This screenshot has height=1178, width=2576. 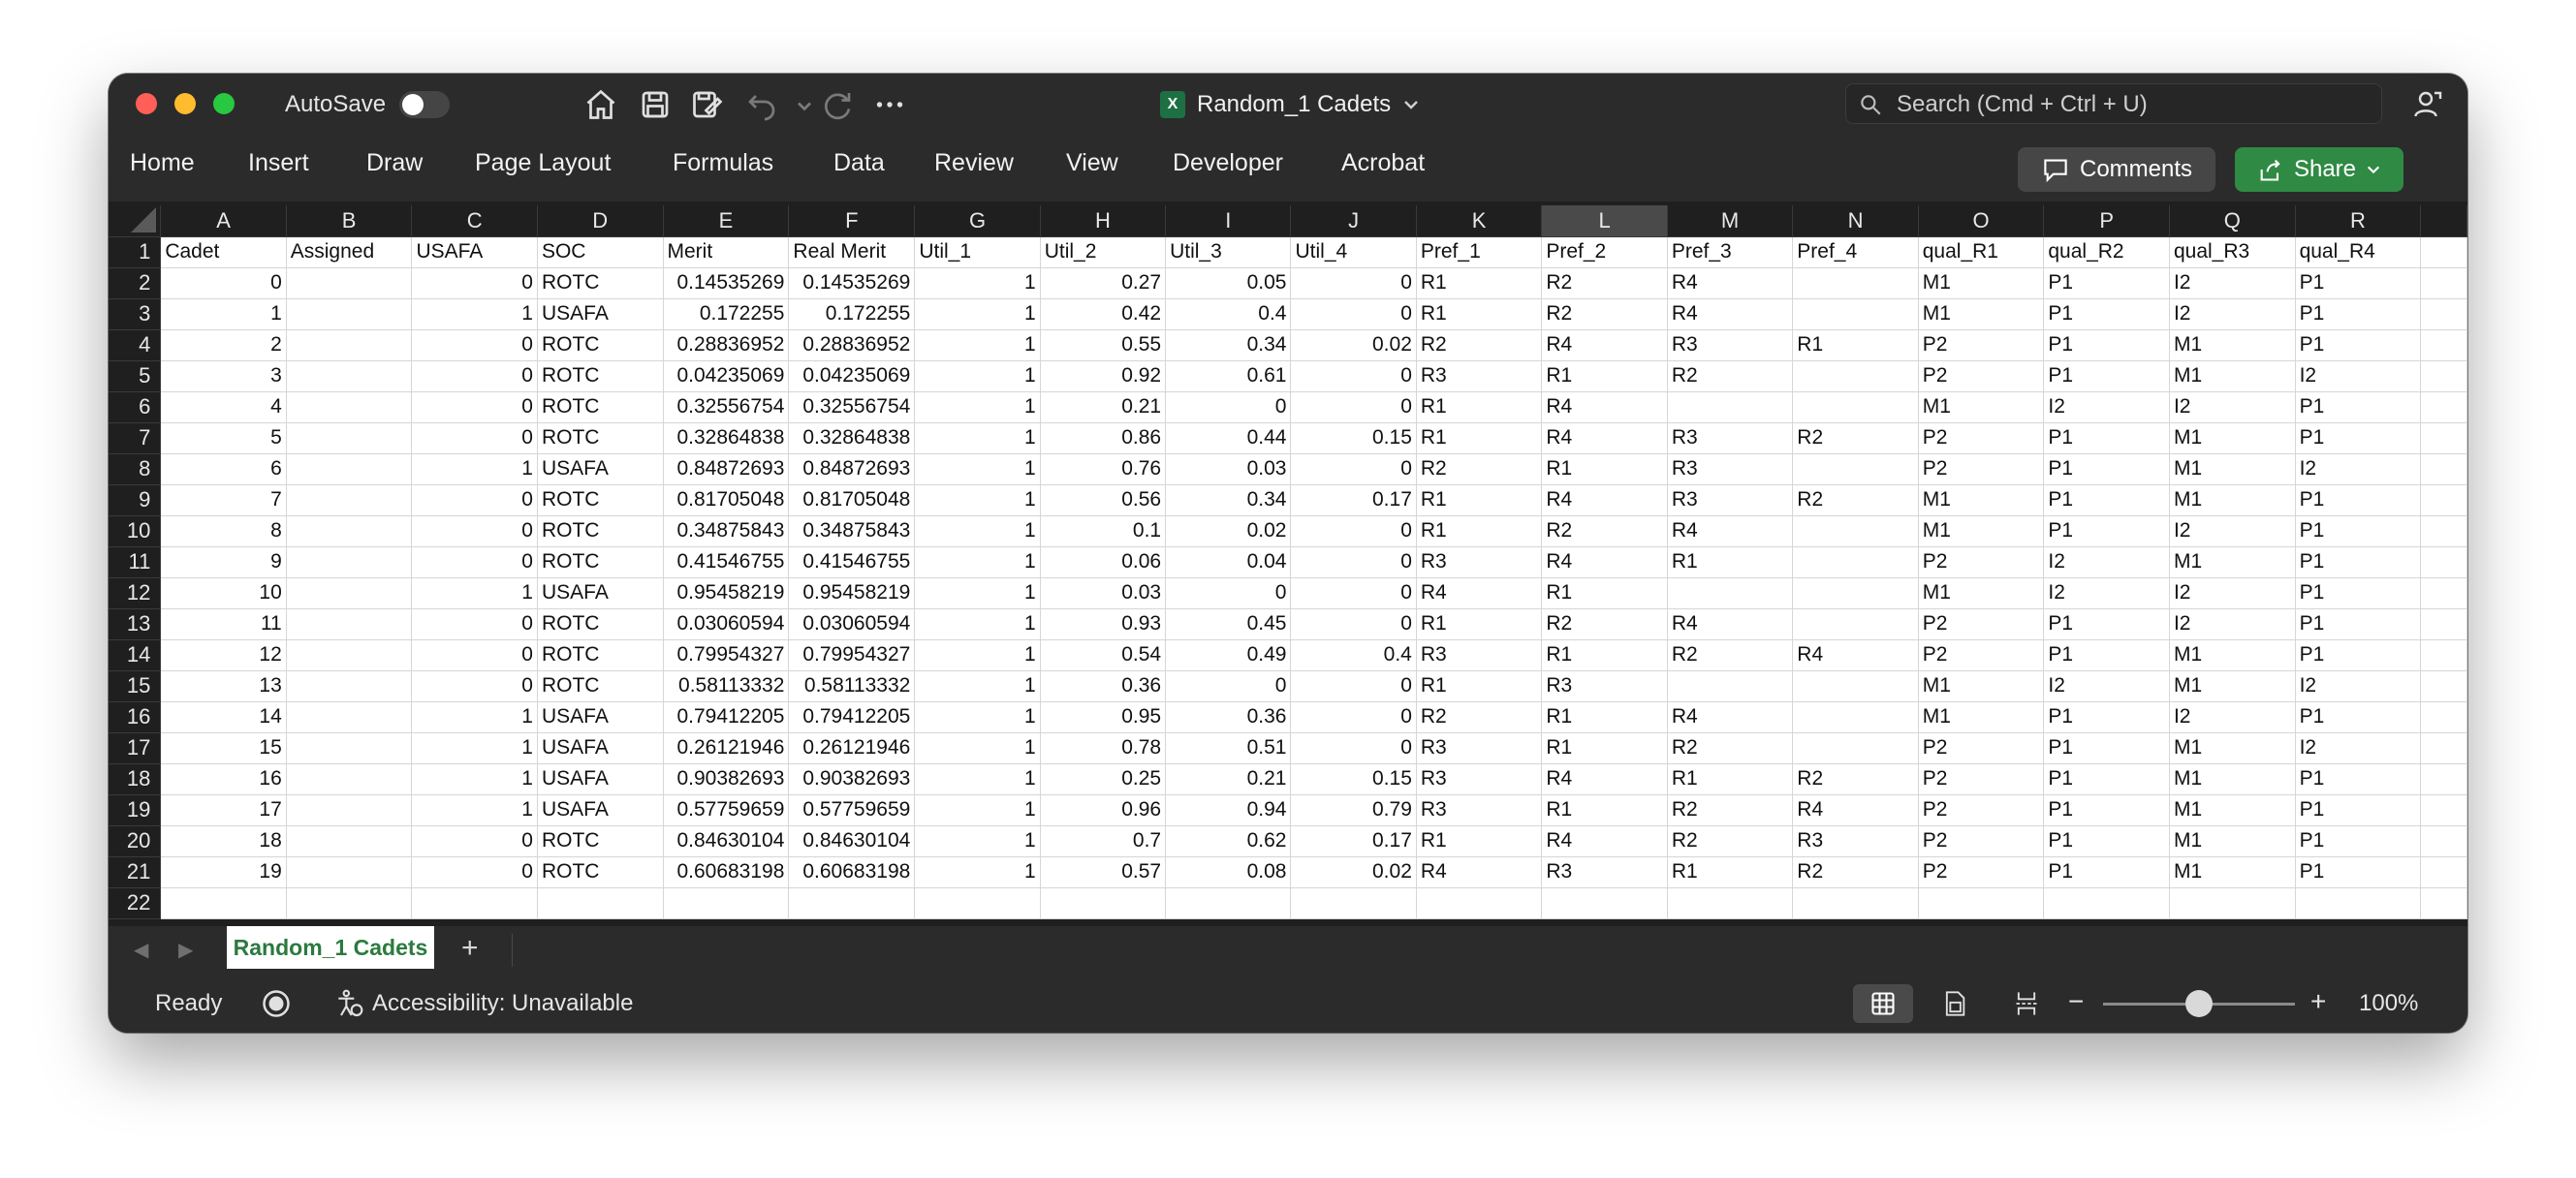 What do you see at coordinates (1604, 686) in the screenshot?
I see `cell-l15: R3` at bounding box center [1604, 686].